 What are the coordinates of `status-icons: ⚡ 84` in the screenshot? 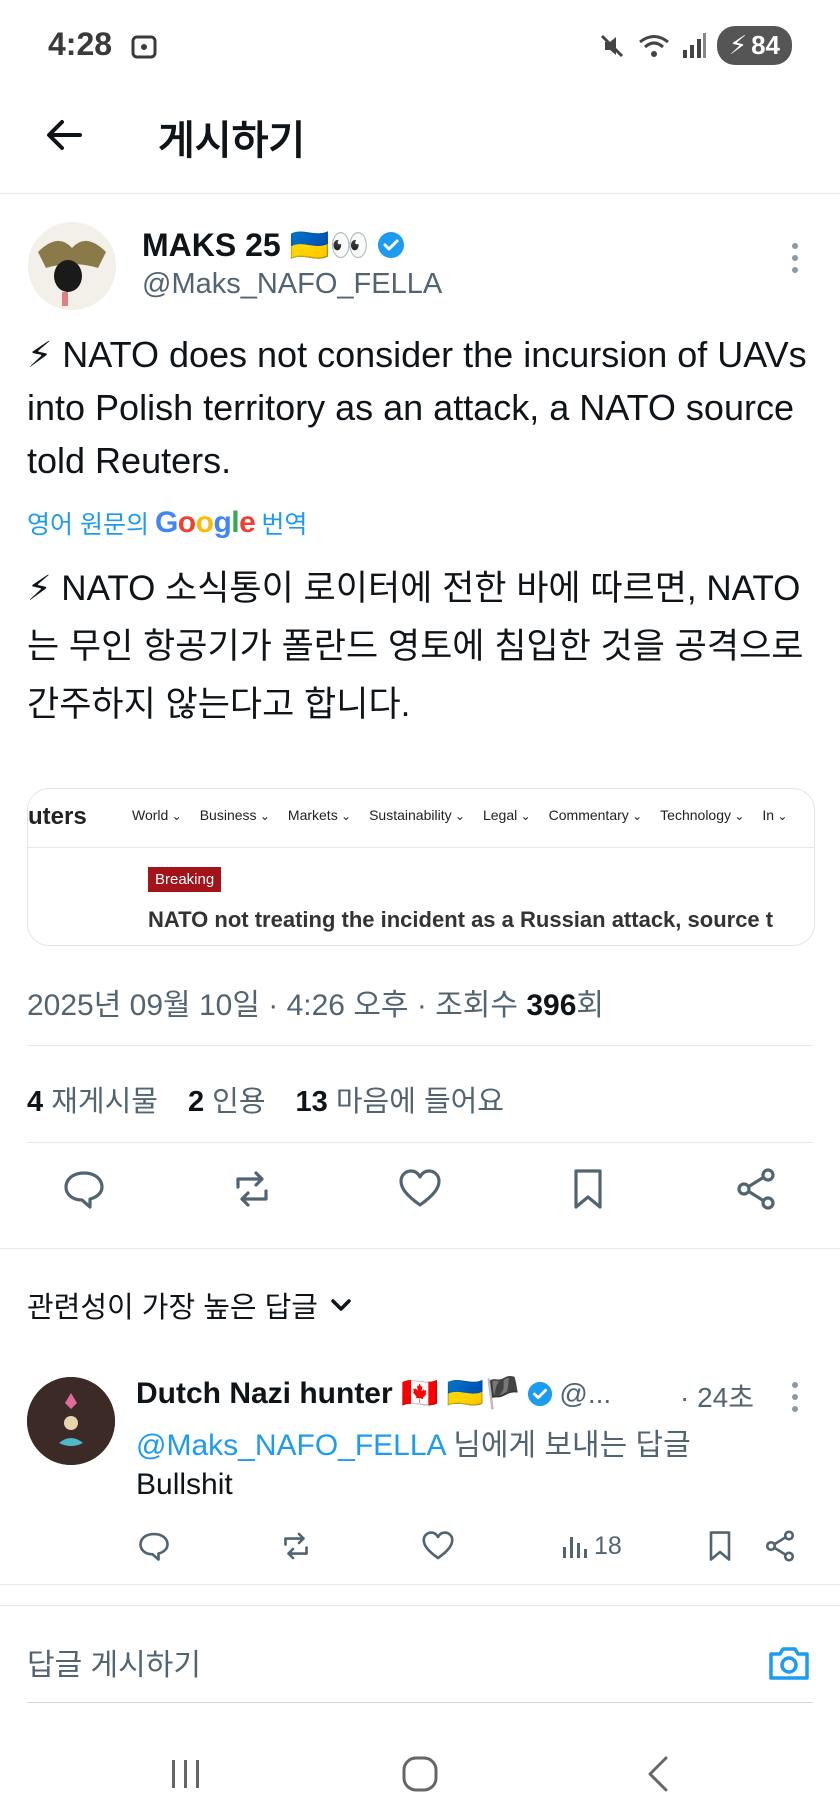 It's located at (694, 45).